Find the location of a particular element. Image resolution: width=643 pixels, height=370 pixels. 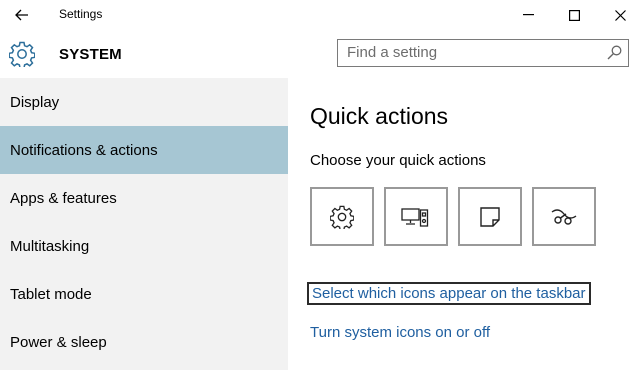

quick-action-note is located at coordinates (490, 216).